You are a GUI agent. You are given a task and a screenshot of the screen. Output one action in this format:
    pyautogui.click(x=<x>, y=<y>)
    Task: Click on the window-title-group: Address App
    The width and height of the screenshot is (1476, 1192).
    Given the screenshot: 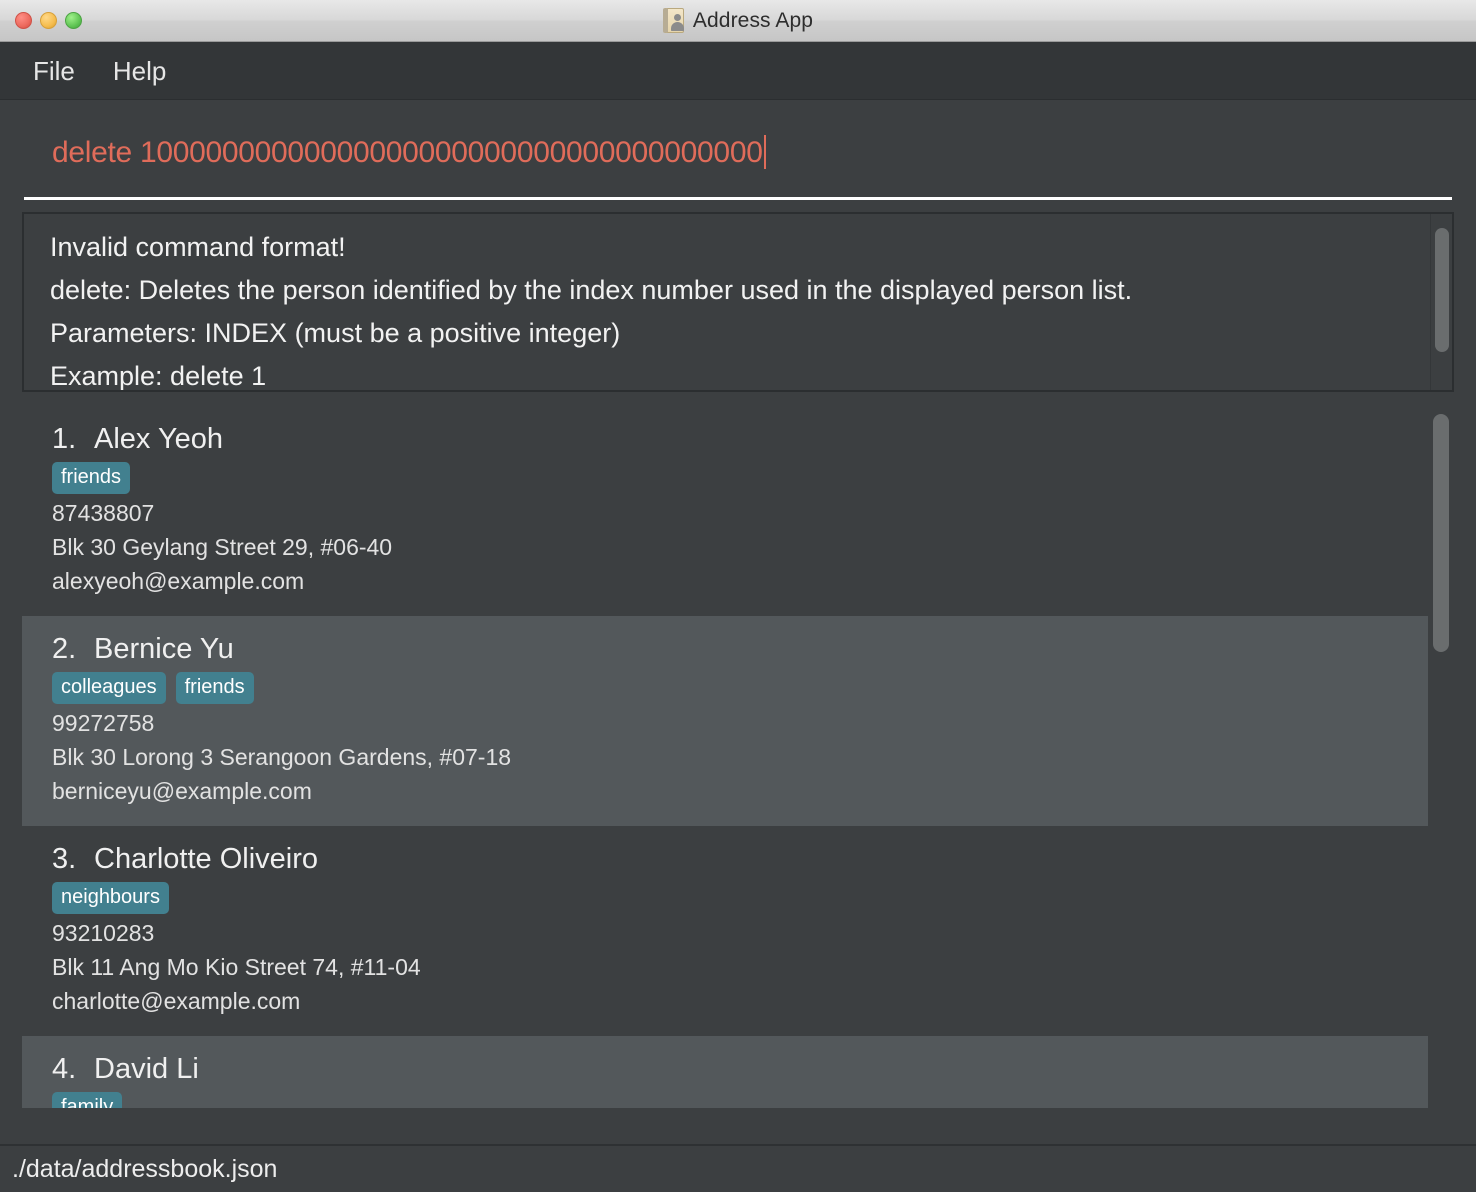 What is the action you would take?
    pyautogui.click(x=738, y=20)
    